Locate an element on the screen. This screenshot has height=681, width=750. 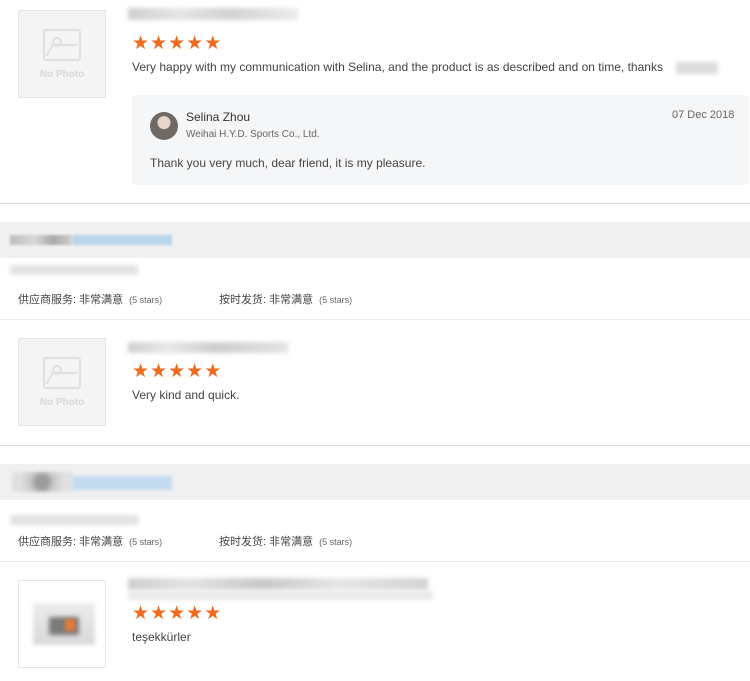
reviewer-info-redacted is located at coordinates (280, 595).